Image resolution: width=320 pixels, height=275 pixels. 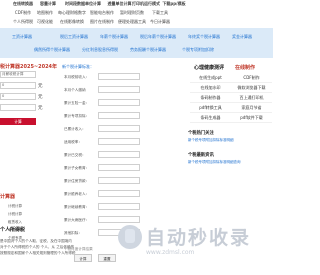 What do you see at coordinates (160, 22) in the screenshot?
I see `nav-link: 今日计算器` at bounding box center [160, 22].